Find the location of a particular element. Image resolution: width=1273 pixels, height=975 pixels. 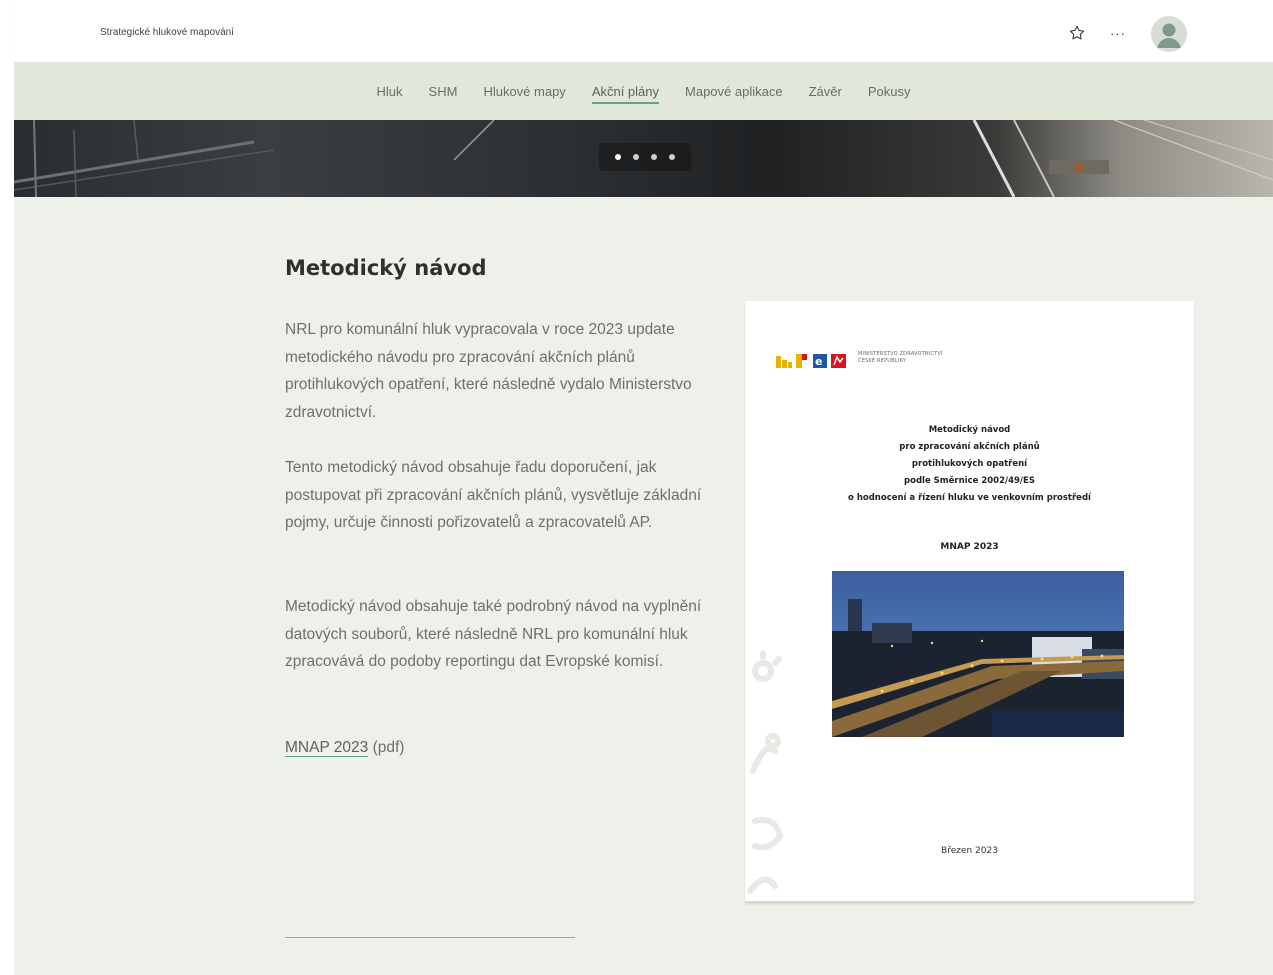

title-line: pro zpracování akčních plánů is located at coordinates (969, 447).